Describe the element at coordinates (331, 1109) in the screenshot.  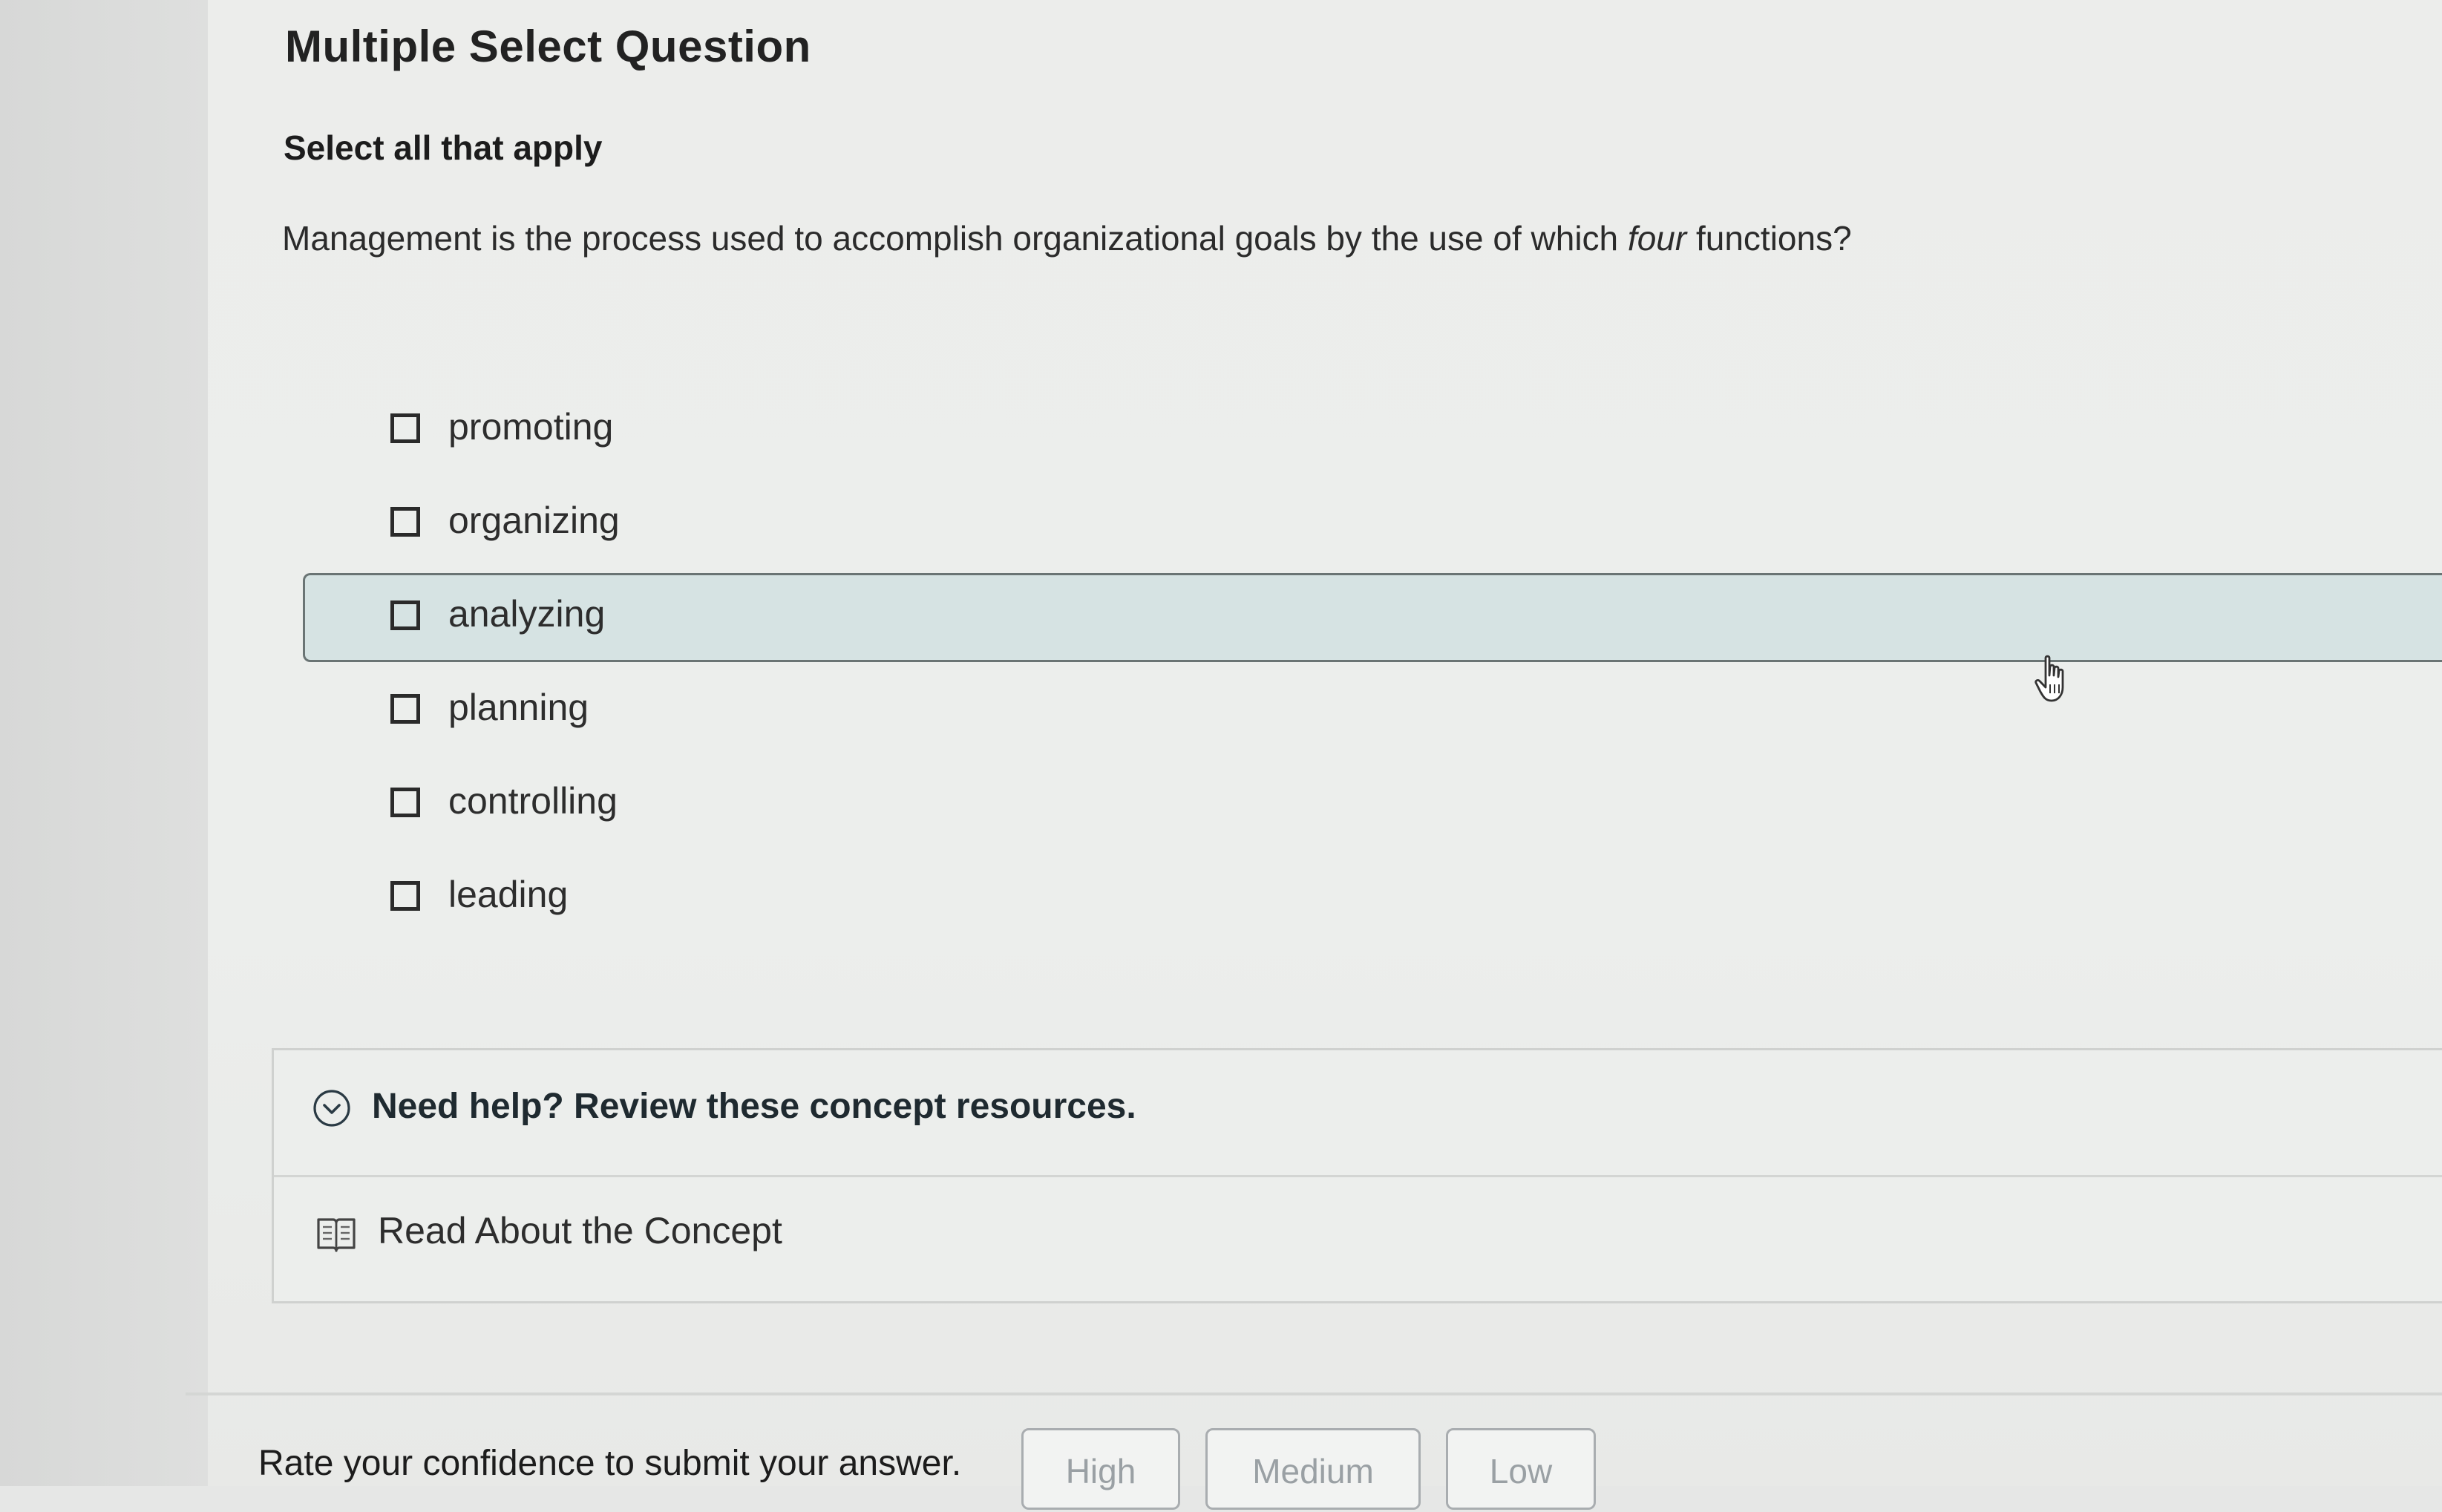
I see `chevron-down-circle-icon` at that location.